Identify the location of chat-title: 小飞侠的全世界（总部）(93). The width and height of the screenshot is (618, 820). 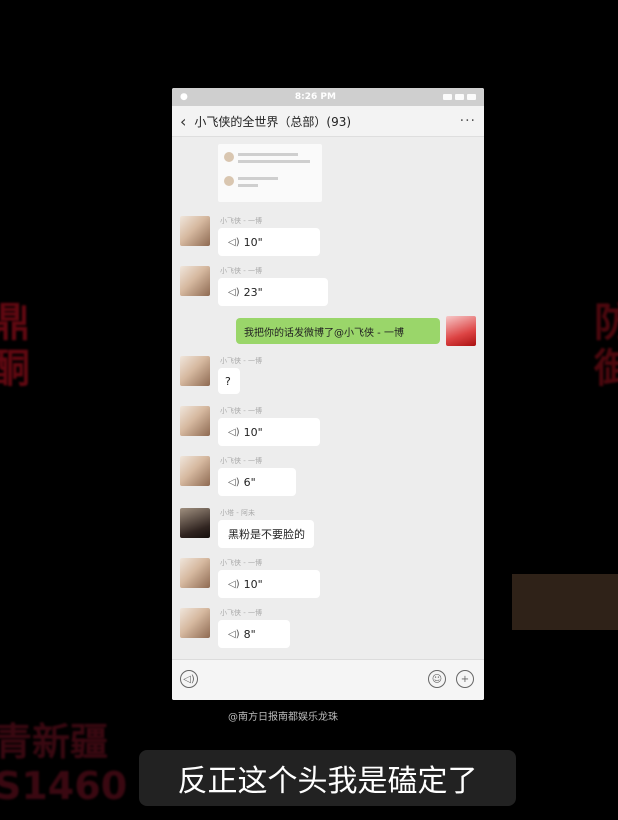
(273, 121).